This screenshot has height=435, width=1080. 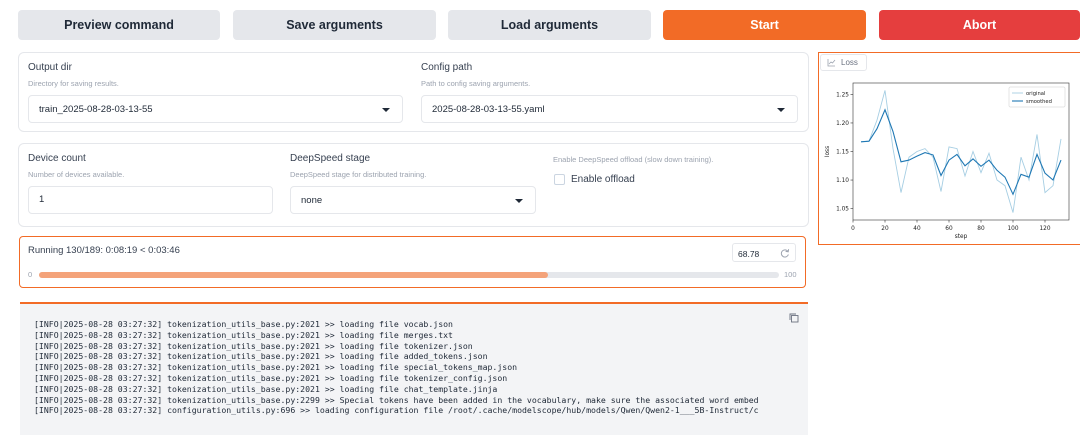 I want to click on series-line-smoothed, so click(x=961, y=152).